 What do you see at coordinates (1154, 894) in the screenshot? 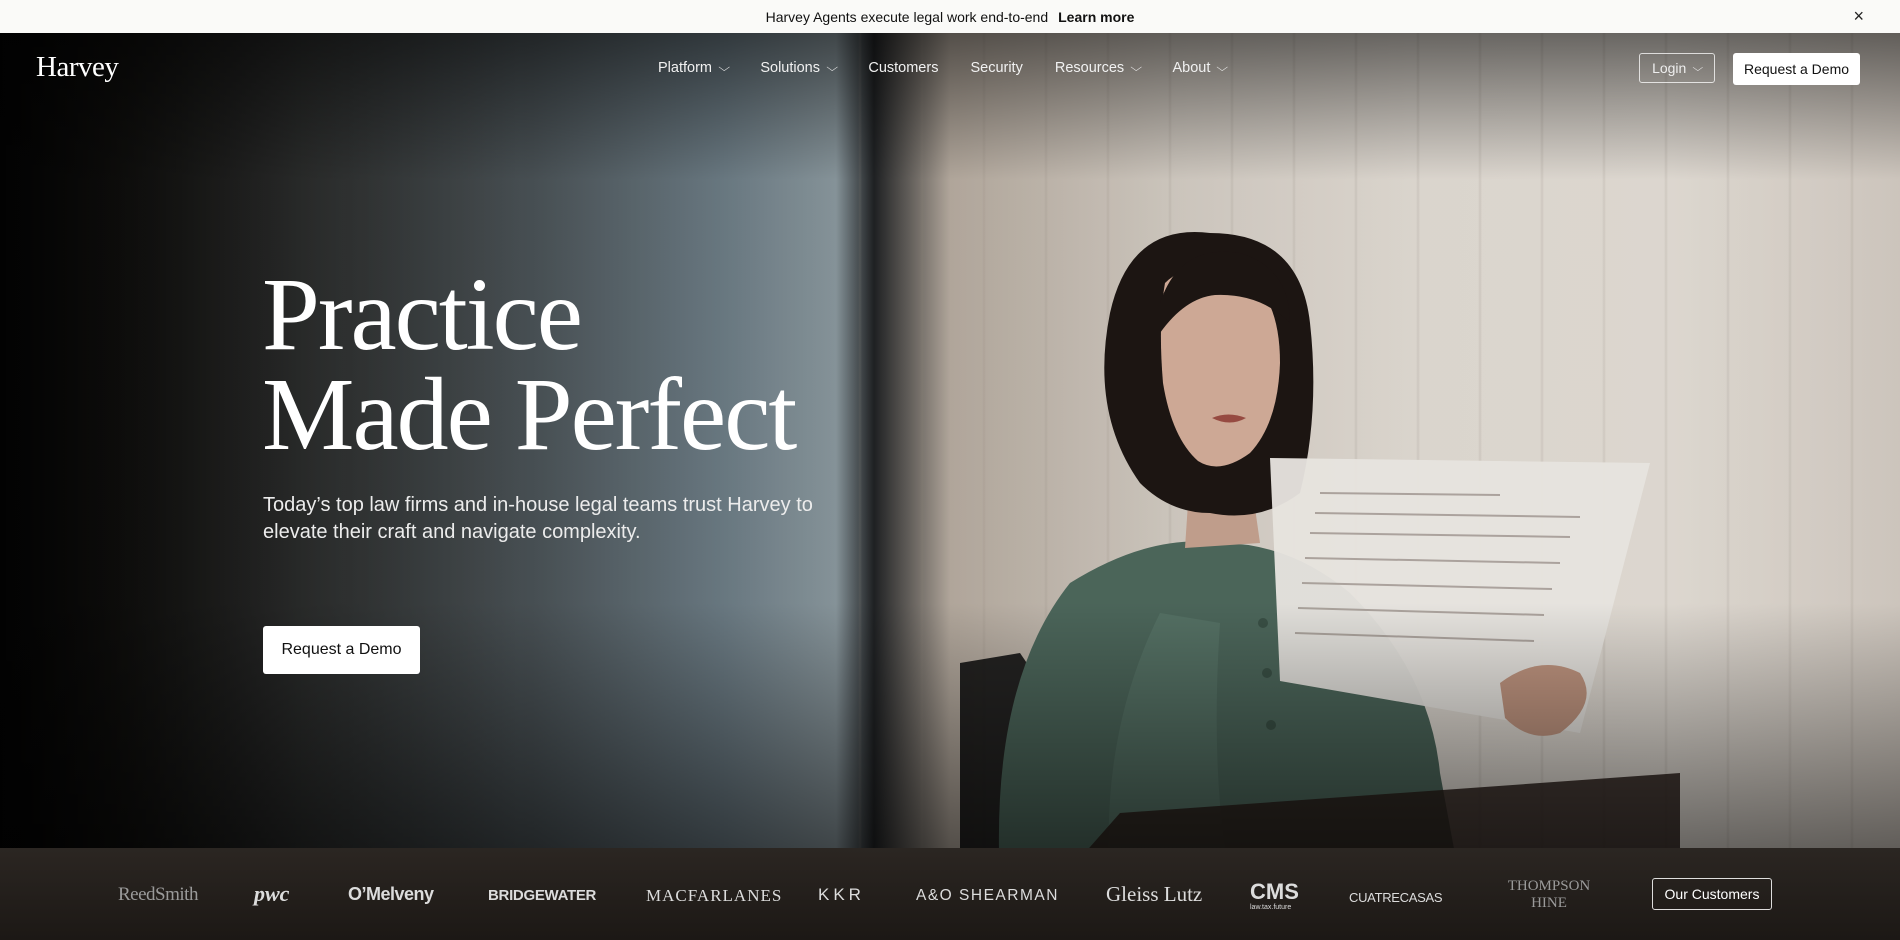
I see `gleiss-lutz-logo: Gleiss Lutz` at bounding box center [1154, 894].